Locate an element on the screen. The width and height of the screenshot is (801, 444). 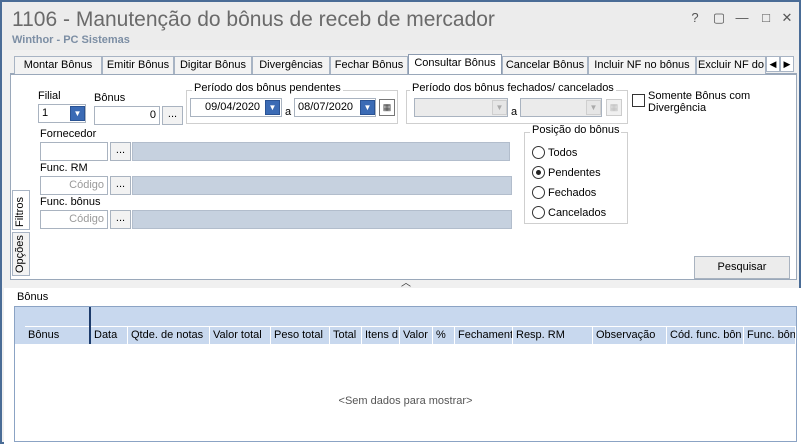
pending-range-separator: a is located at coordinates (288, 112).